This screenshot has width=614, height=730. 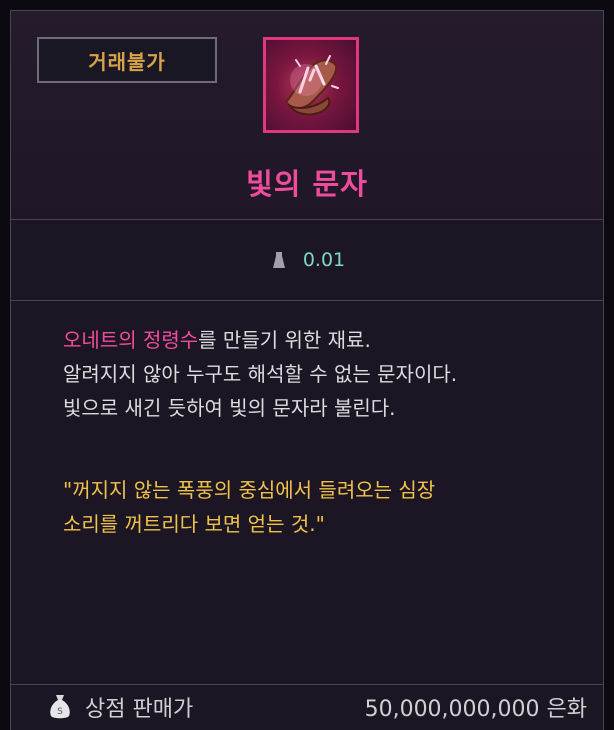 I want to click on trade-restriction-badge: 거래불가, so click(x=127, y=60).